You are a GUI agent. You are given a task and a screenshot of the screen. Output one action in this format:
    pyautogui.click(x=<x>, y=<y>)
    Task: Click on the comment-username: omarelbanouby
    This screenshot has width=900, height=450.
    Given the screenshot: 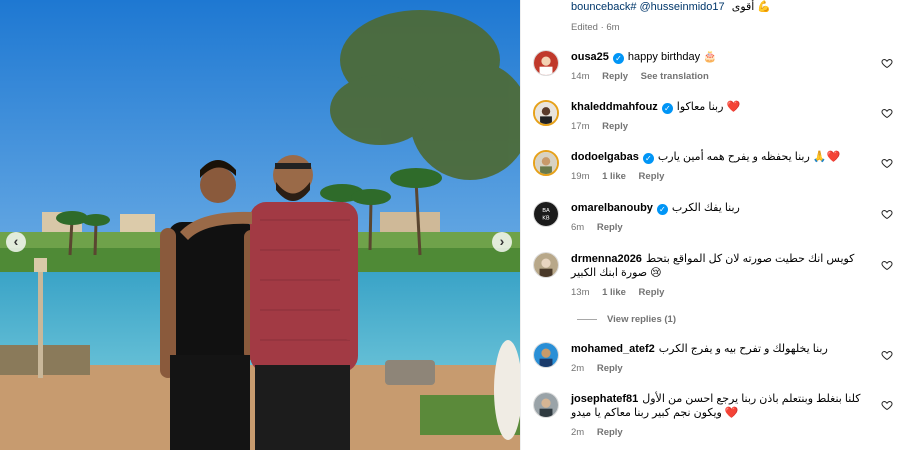 What is the action you would take?
    pyautogui.click(x=612, y=208)
    